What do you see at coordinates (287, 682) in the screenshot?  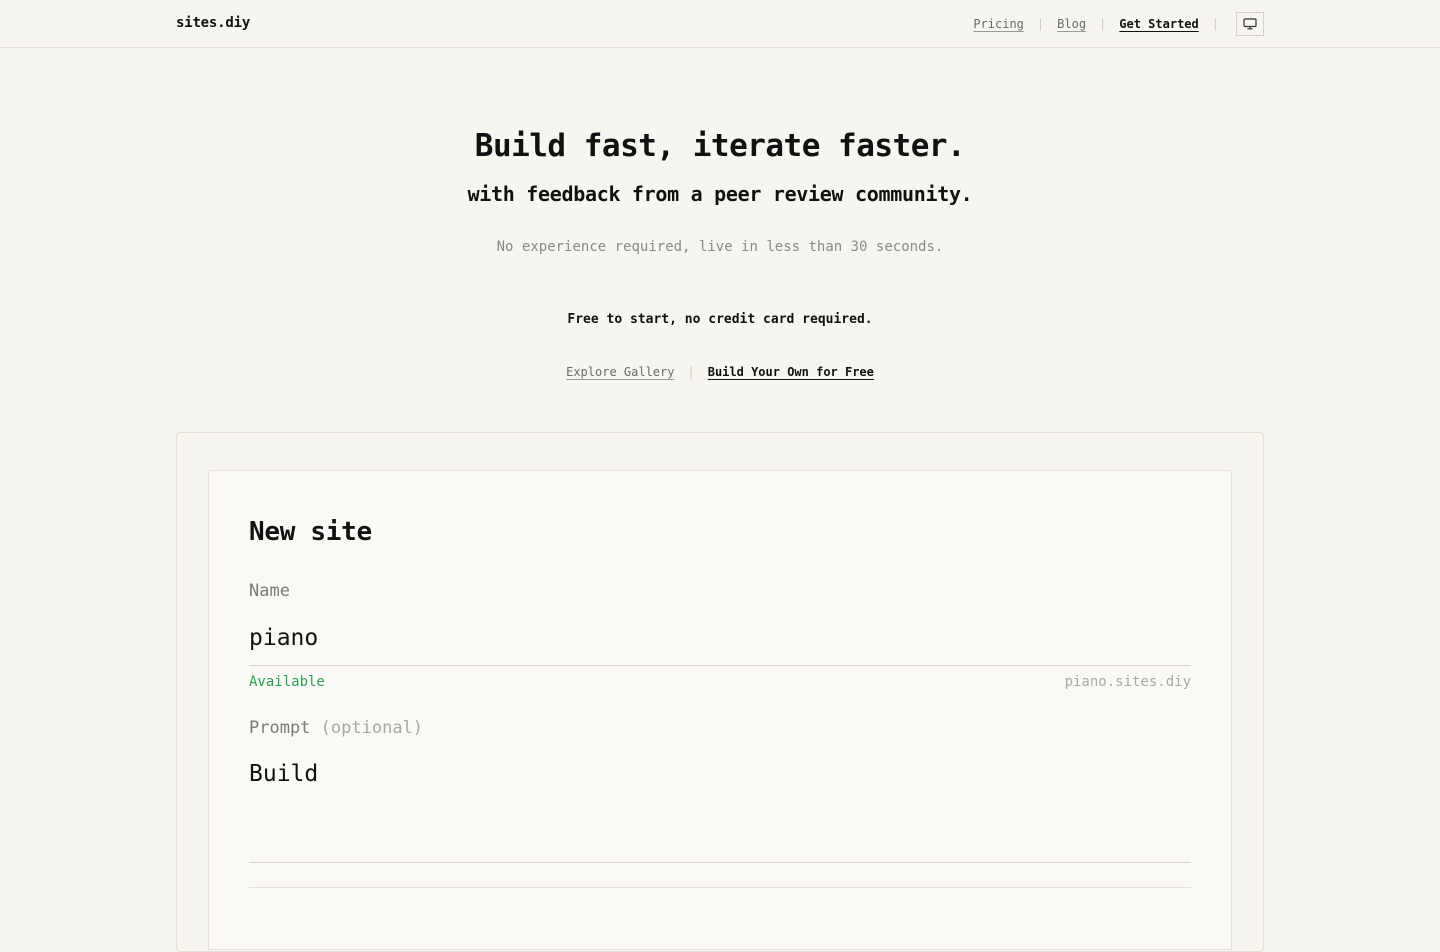 I see `availability-status: Available` at bounding box center [287, 682].